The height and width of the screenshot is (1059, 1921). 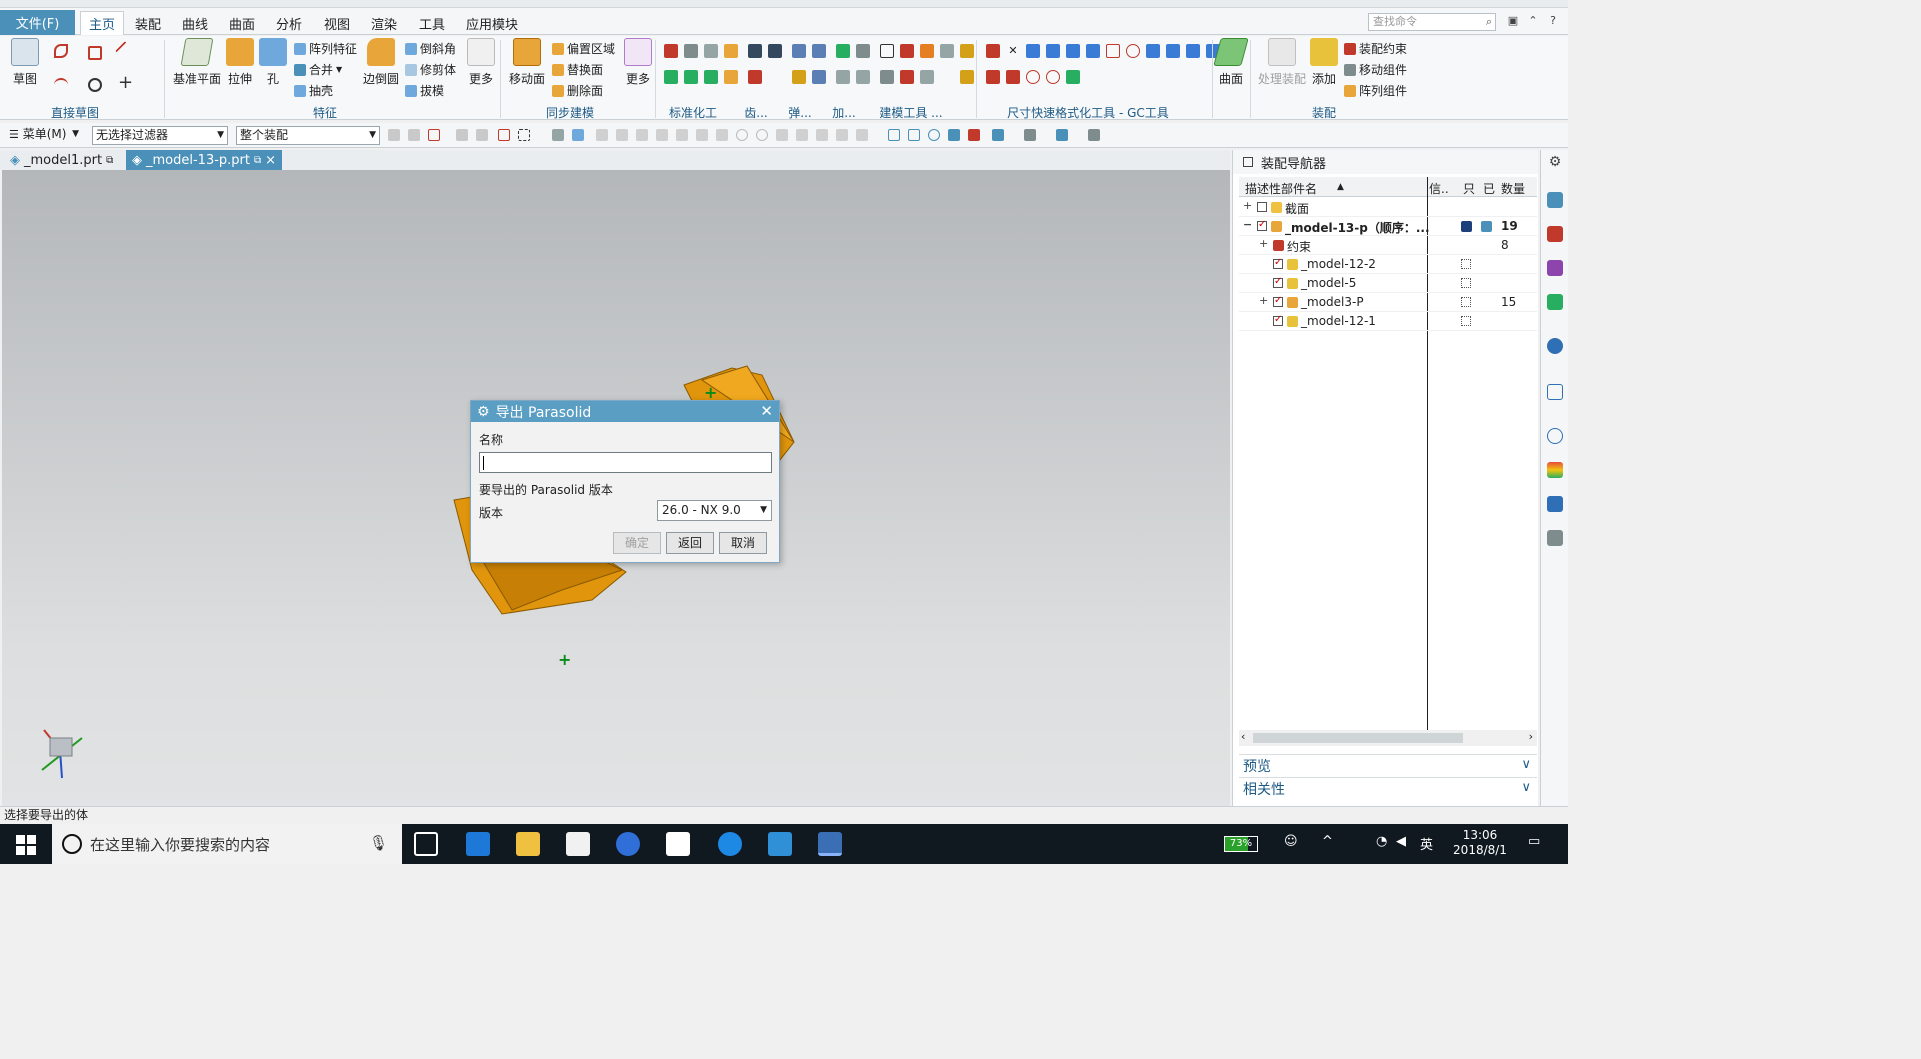 What do you see at coordinates (75, 112) in the screenshot?
I see `group-direct-sketch: 直接草图` at bounding box center [75, 112].